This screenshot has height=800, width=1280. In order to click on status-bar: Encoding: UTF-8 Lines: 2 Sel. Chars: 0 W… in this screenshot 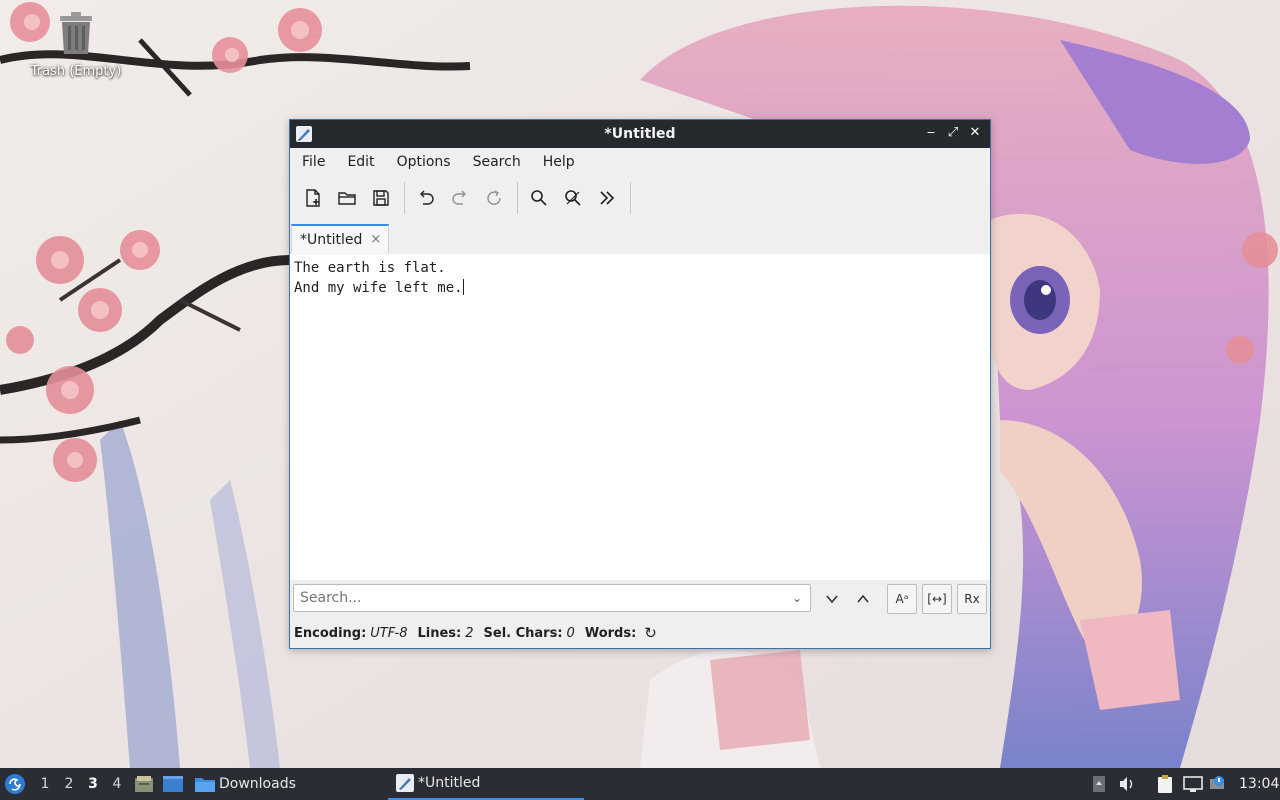, I will do `click(642, 633)`.